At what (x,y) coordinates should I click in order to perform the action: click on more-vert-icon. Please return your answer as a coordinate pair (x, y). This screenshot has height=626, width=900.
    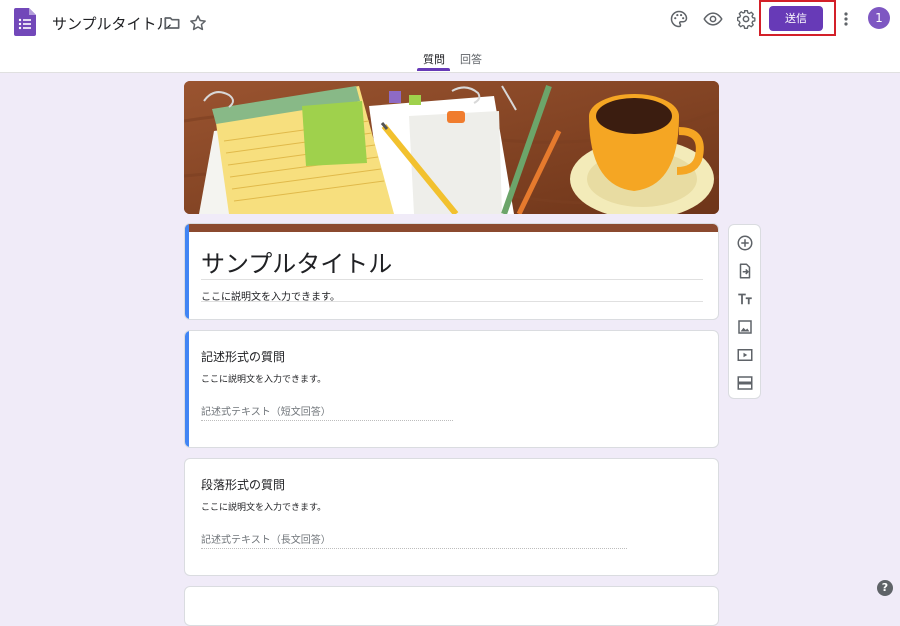
    Looking at the image, I should click on (846, 19).